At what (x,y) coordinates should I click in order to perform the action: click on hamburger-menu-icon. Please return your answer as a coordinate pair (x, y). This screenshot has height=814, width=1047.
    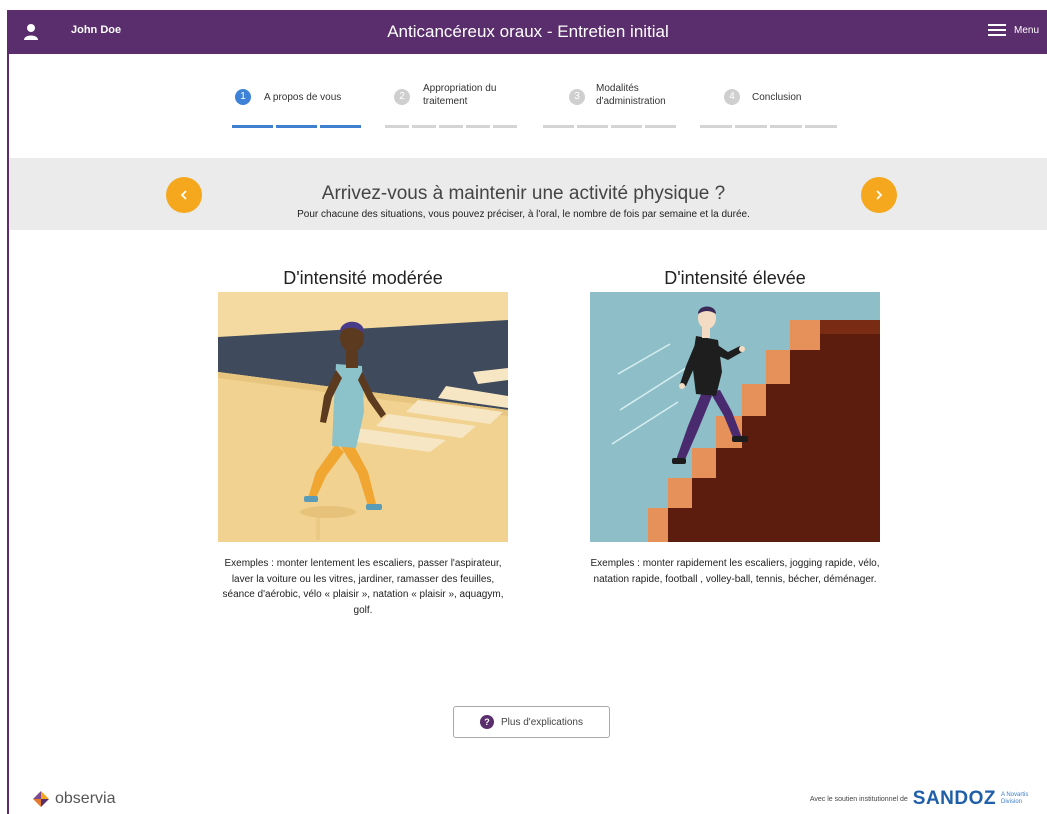
    Looking at the image, I should click on (996, 30).